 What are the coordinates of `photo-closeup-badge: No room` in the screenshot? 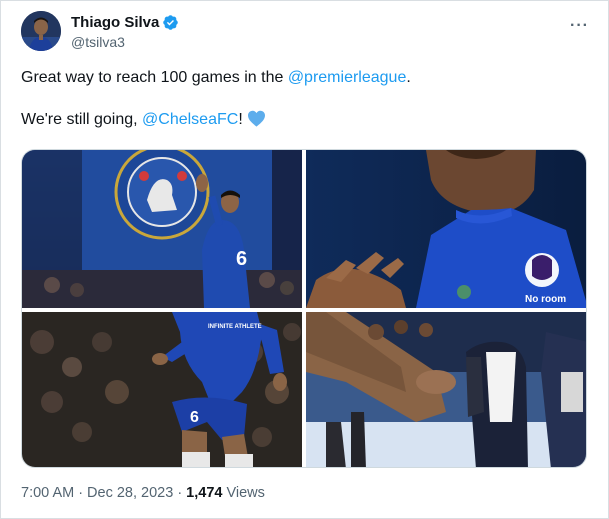 It's located at (446, 229).